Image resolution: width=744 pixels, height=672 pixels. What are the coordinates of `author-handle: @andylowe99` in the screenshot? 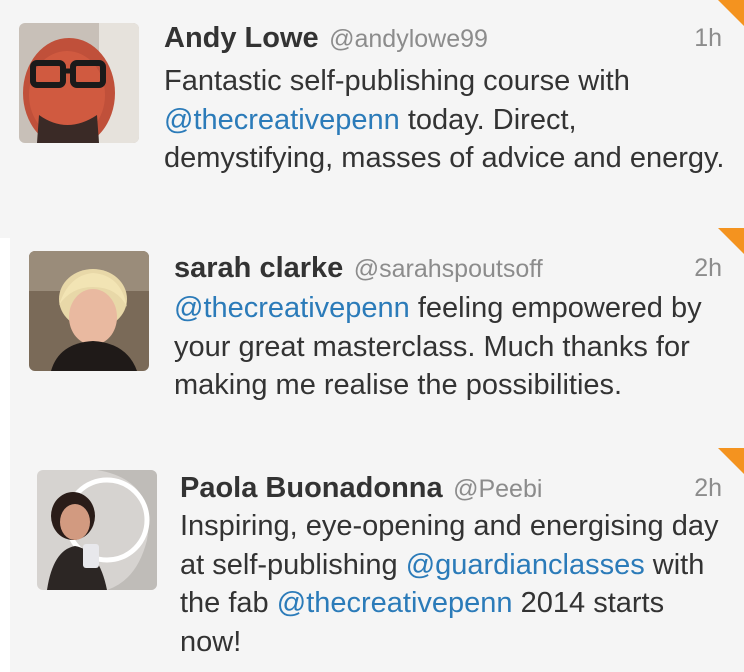 It's located at (408, 39).